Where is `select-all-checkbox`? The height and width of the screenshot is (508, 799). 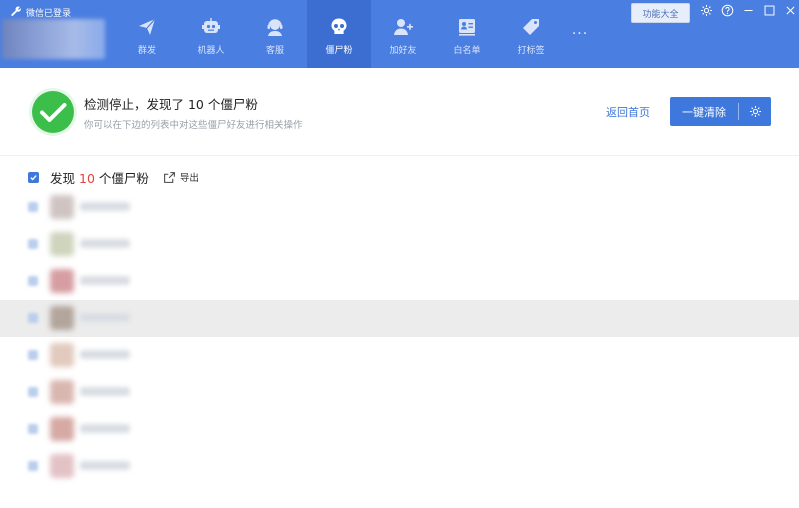 select-all-checkbox is located at coordinates (33, 177).